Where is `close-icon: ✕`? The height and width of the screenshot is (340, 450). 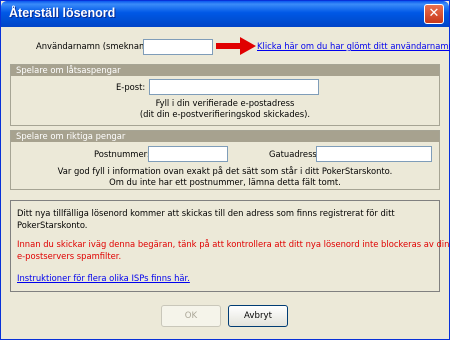
close-icon: ✕ is located at coordinates (434, 14).